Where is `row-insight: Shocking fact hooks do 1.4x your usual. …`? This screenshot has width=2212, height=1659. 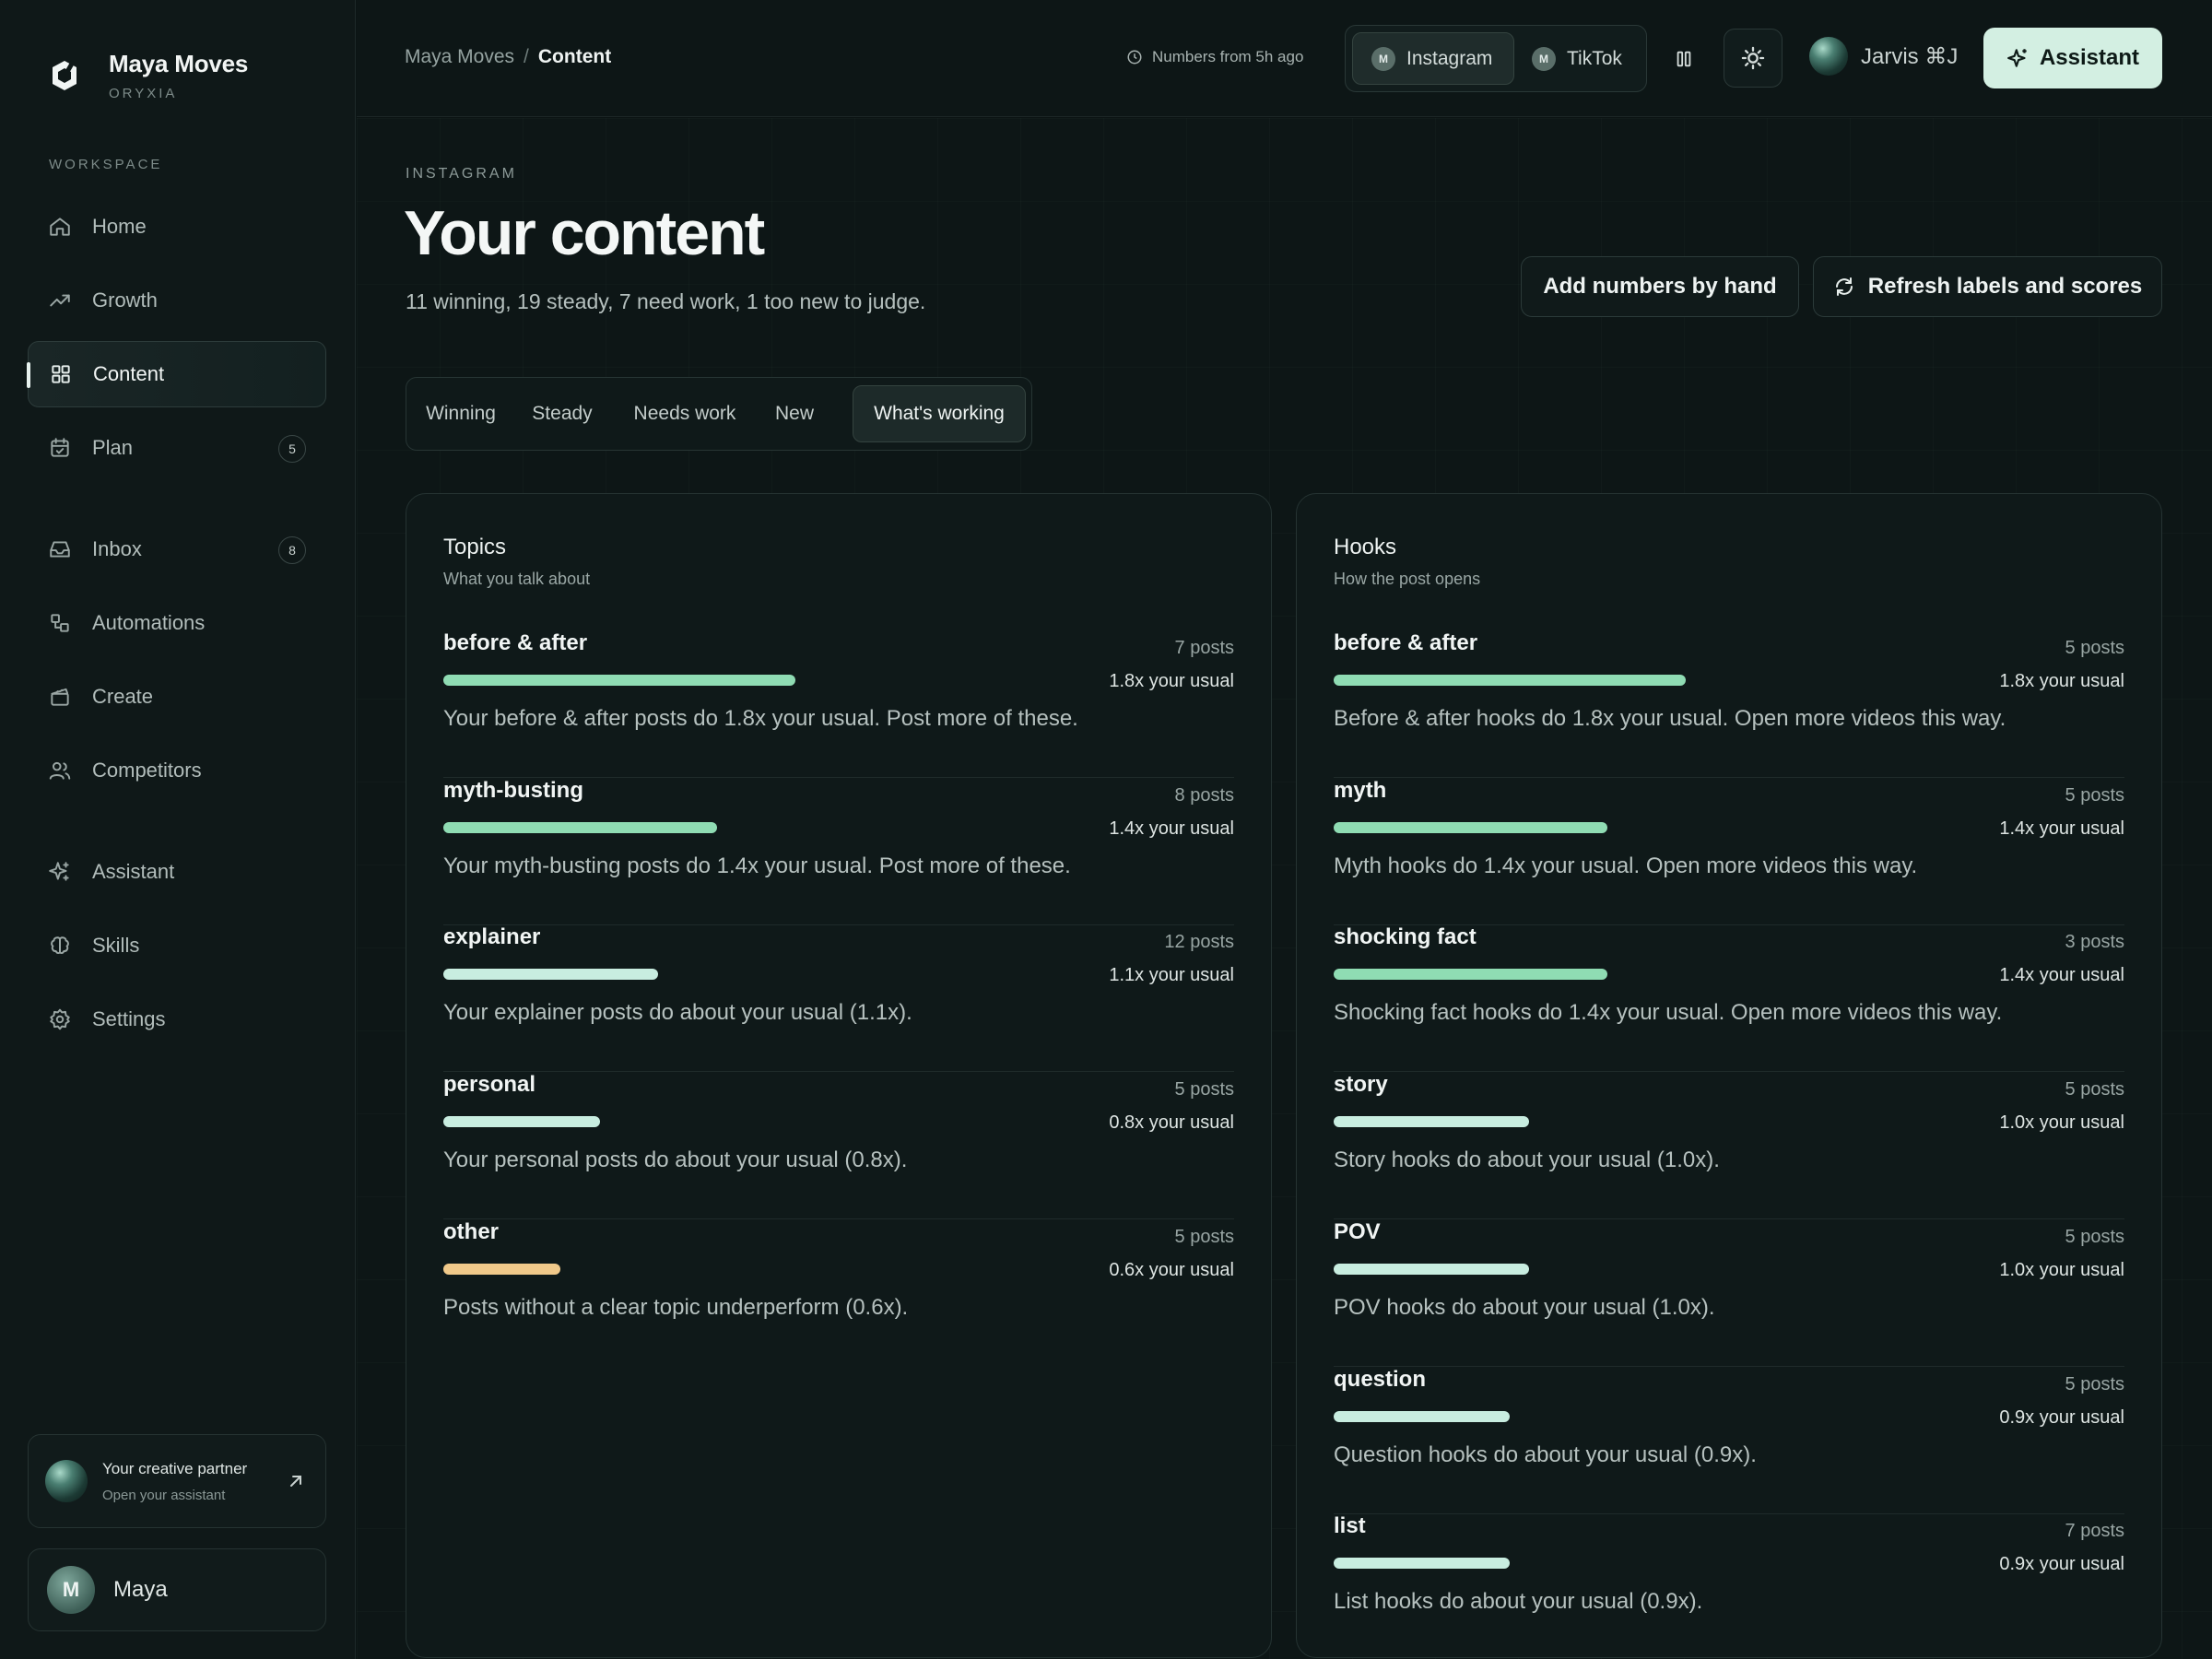
row-insight: Shocking fact hooks do 1.4x your usual. … is located at coordinates (1668, 1012).